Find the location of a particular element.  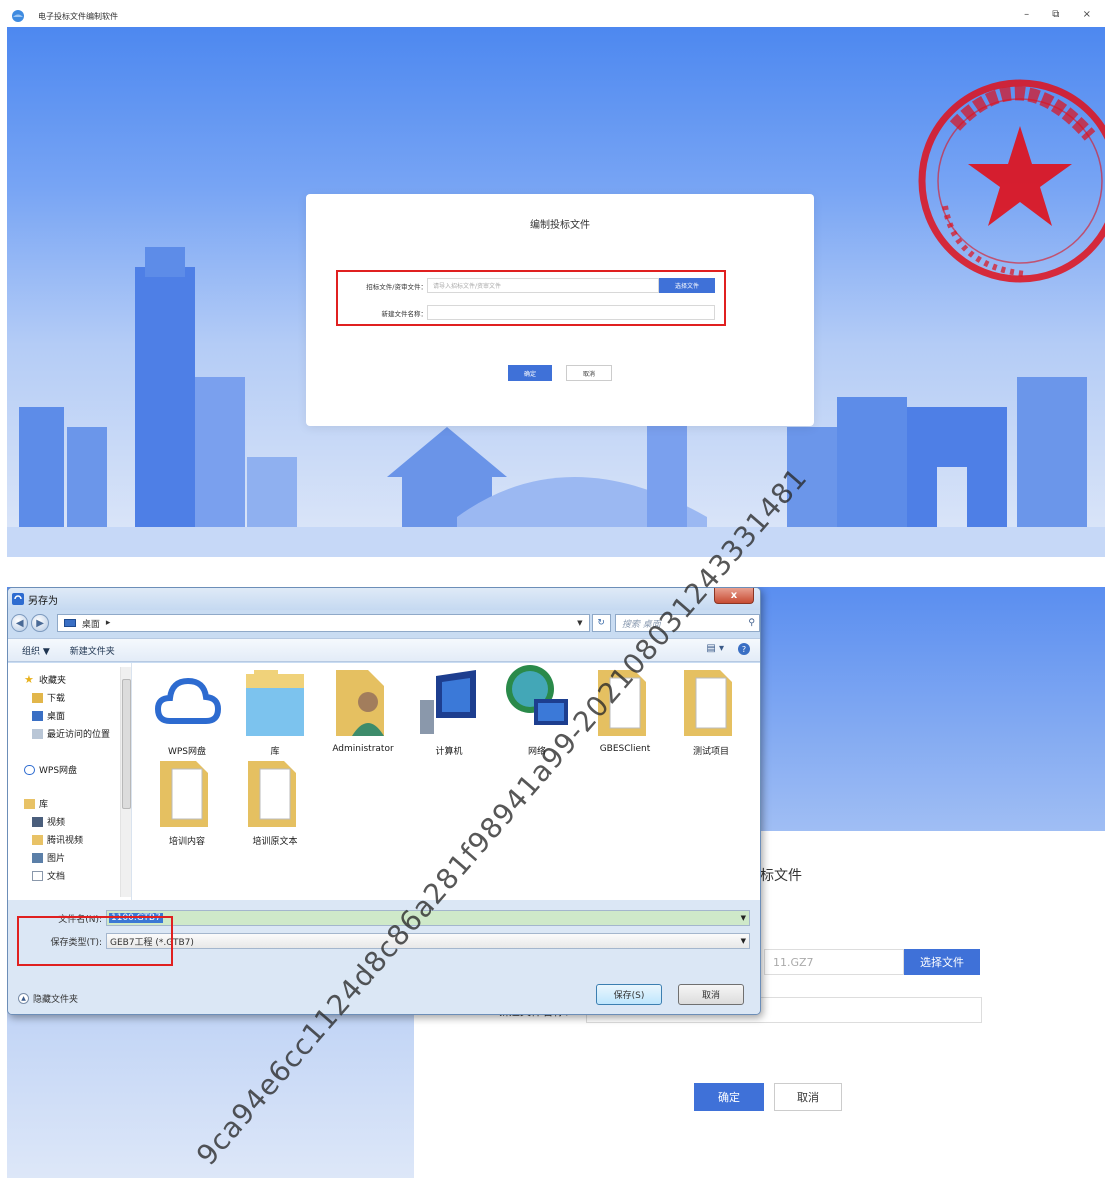

tender-file-input: 11.GZ7 is located at coordinates (834, 962).